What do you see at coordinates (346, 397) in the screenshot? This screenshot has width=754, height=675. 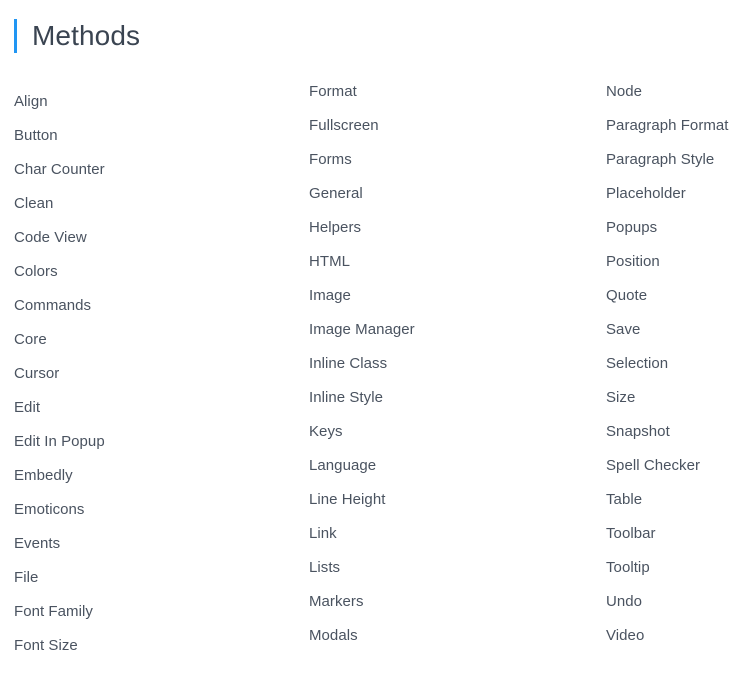 I see `method-link: Inline Style` at bounding box center [346, 397].